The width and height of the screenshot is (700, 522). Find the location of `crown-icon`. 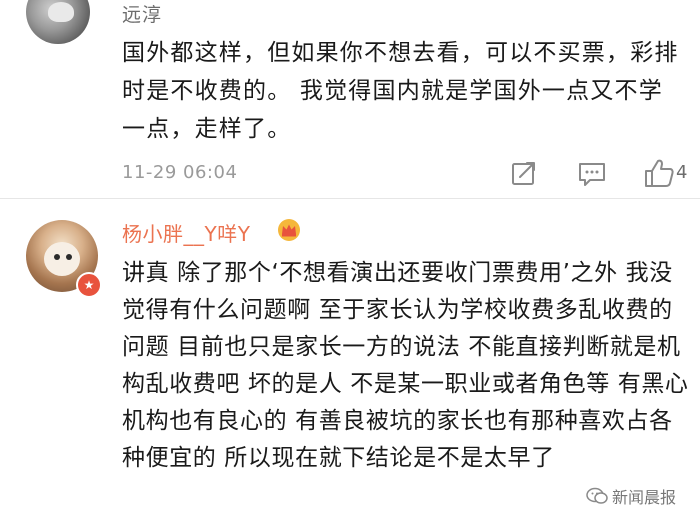

crown-icon is located at coordinates (289, 230).